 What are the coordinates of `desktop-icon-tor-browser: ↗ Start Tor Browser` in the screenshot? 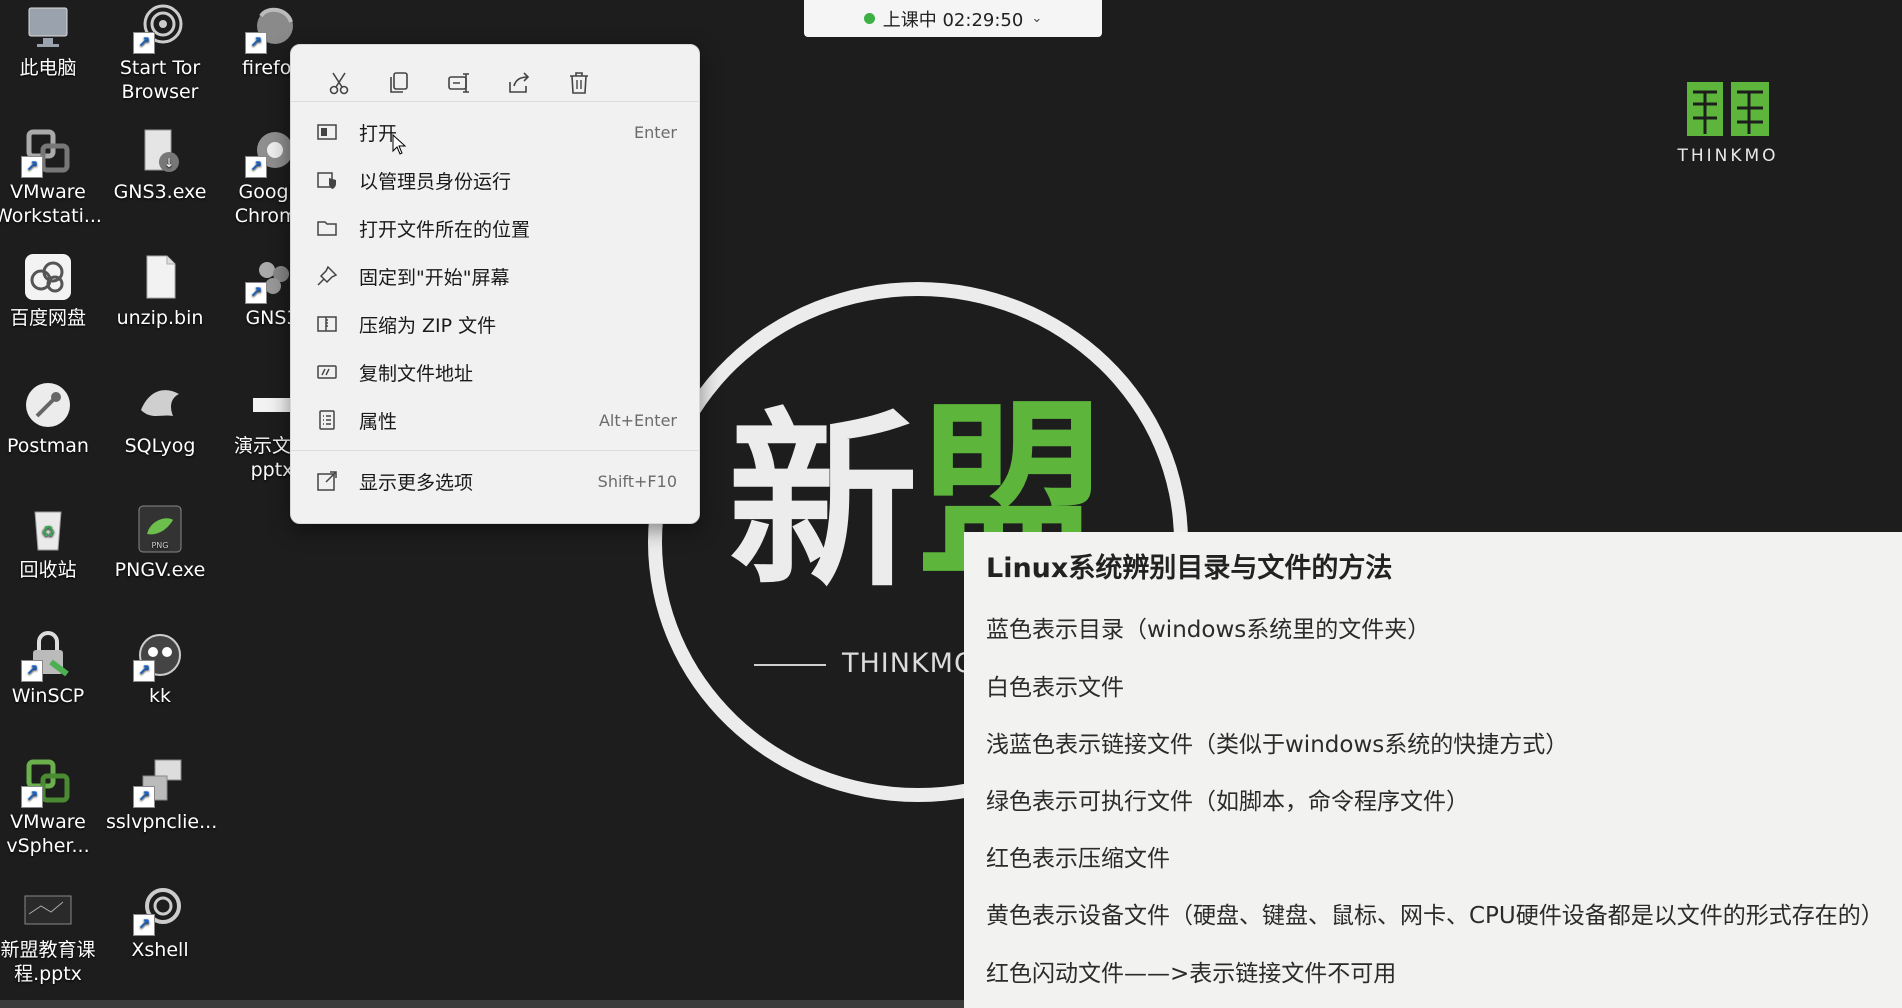 It's located at (160, 53).